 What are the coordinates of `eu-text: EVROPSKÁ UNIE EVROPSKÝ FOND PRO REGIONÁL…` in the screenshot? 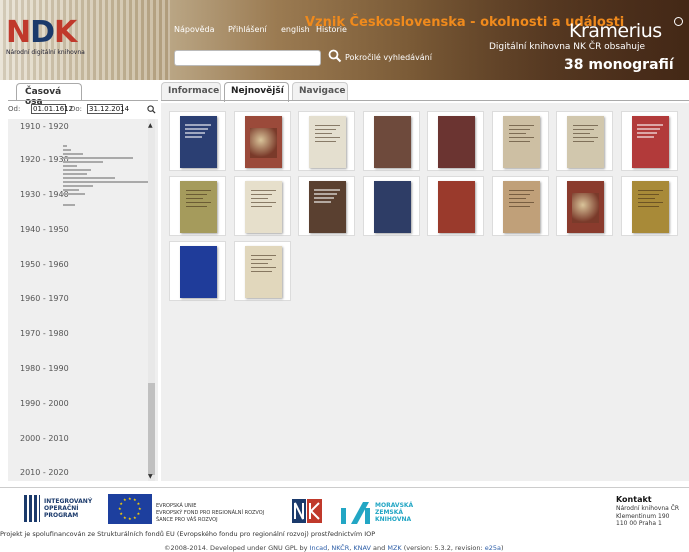 It's located at (210, 513).